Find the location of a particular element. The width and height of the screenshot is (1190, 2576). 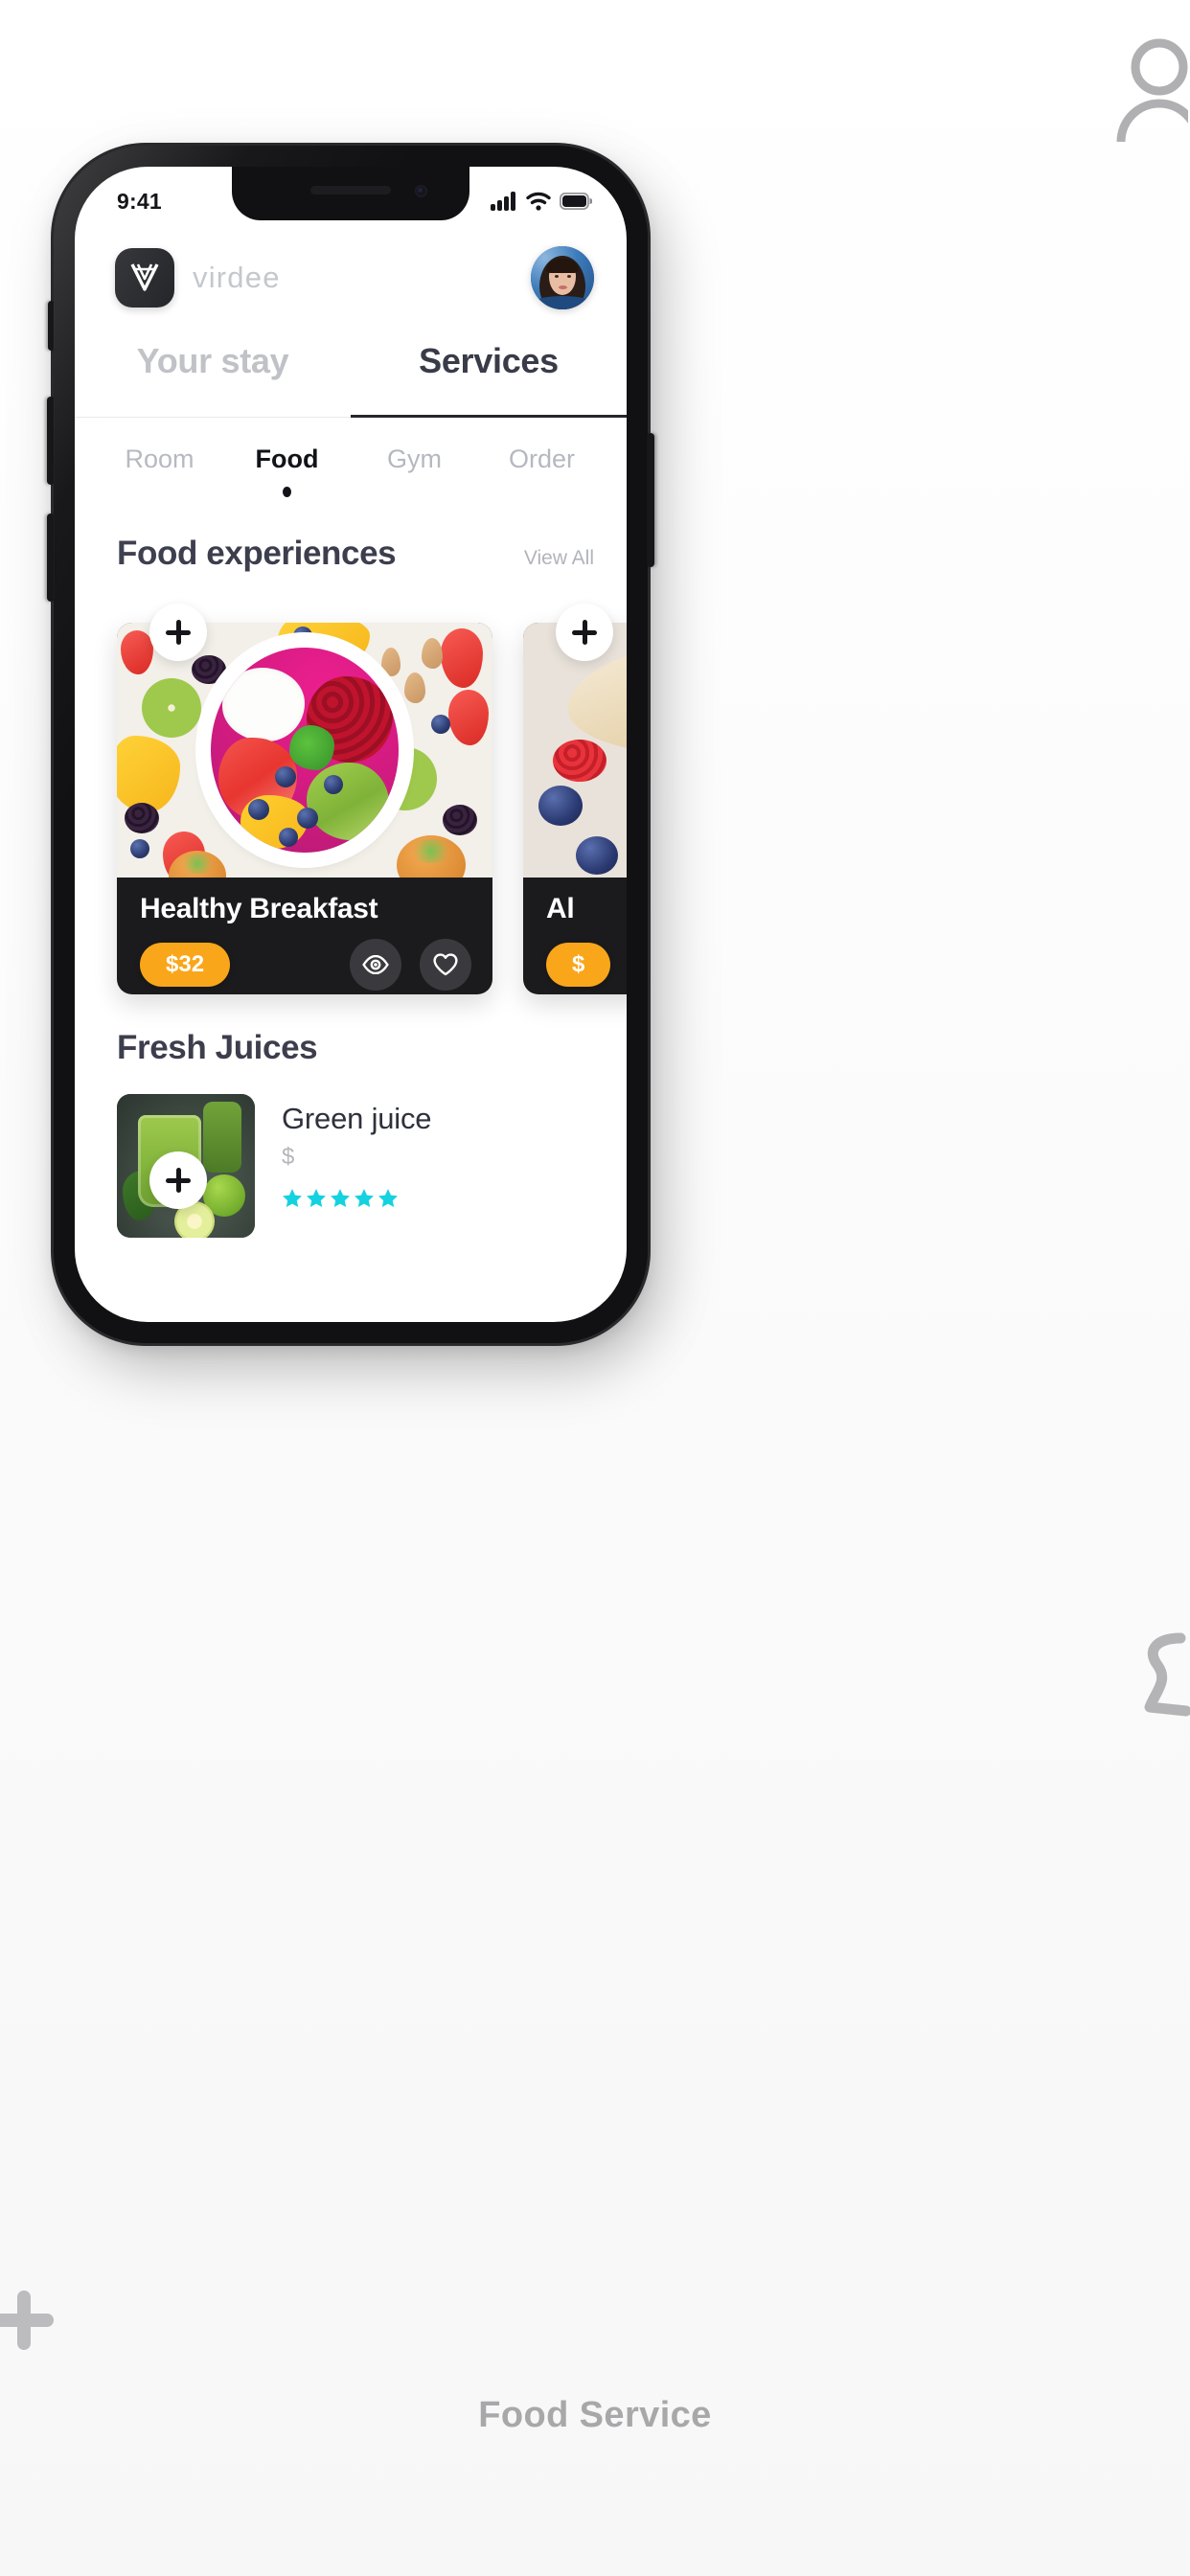

food-card: Healthy Breakfast $32 is located at coordinates (304, 809).